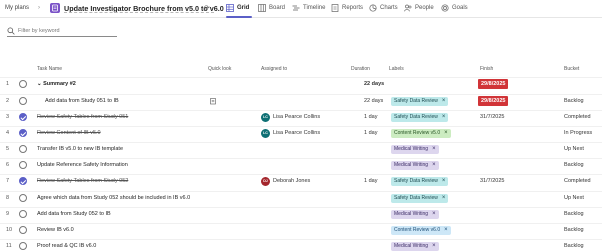 The width and height of the screenshot is (602, 252). I want to click on tab-grid: Grid, so click(237, 8).